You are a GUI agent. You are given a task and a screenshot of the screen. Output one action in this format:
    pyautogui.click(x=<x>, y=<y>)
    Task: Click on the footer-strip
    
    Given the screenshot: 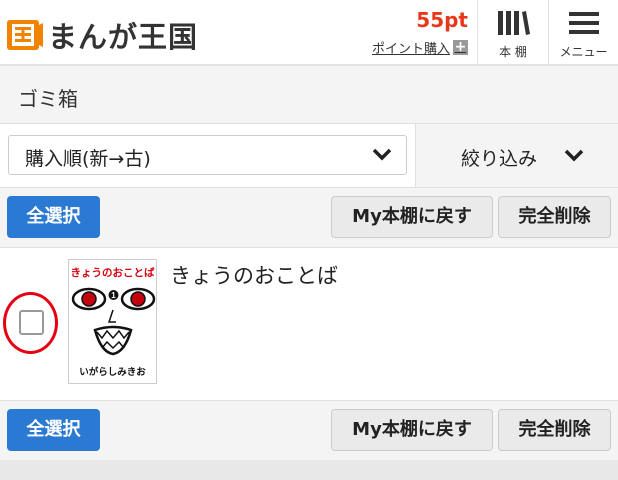 What is the action you would take?
    pyautogui.click(x=309, y=470)
    